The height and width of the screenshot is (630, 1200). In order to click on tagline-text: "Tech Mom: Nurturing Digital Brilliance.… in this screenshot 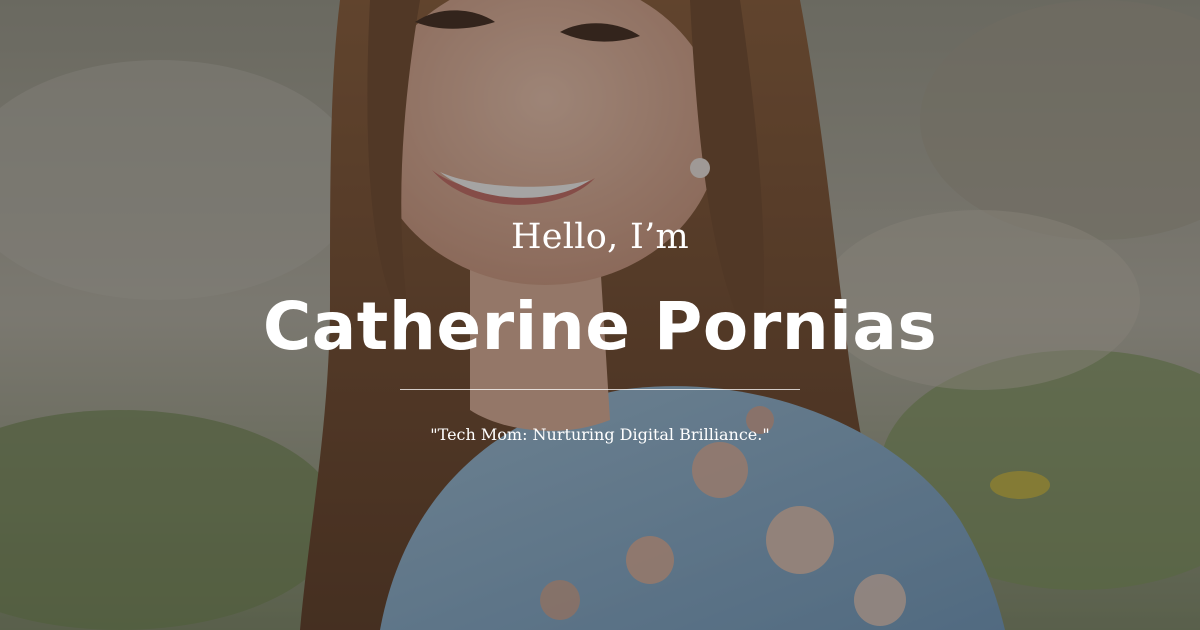, I will do `click(600, 434)`.